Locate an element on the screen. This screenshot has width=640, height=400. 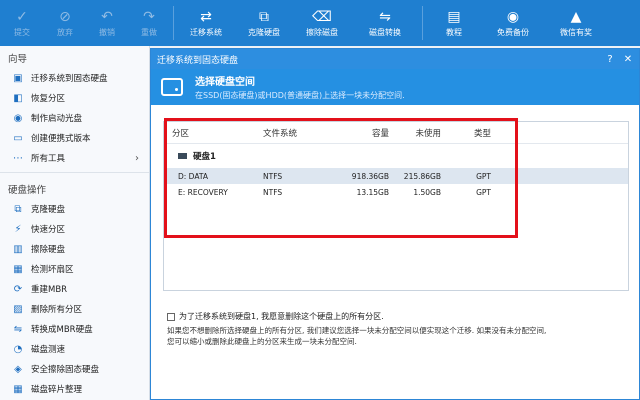
sidebar-item: ◉ 制作启动光盘 is located at coordinates (74, 118).